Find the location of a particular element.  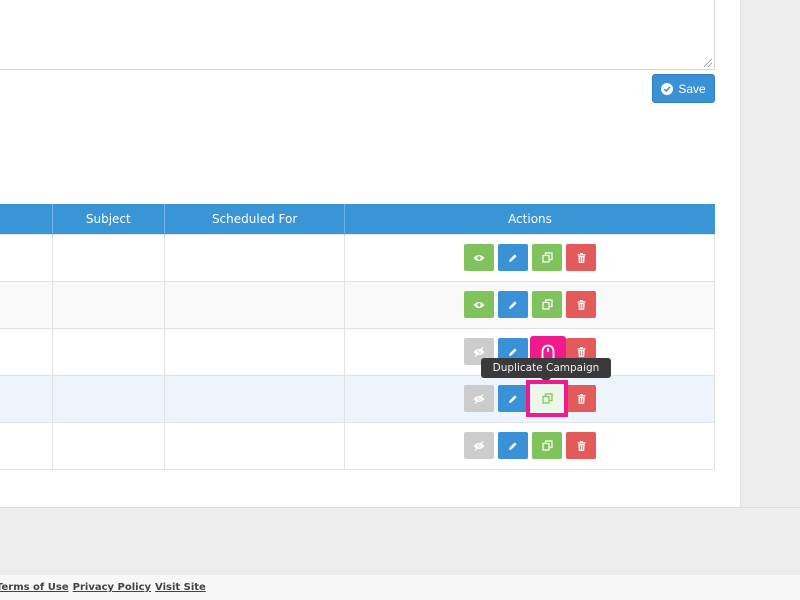

footer-band is located at coordinates (400, 541).